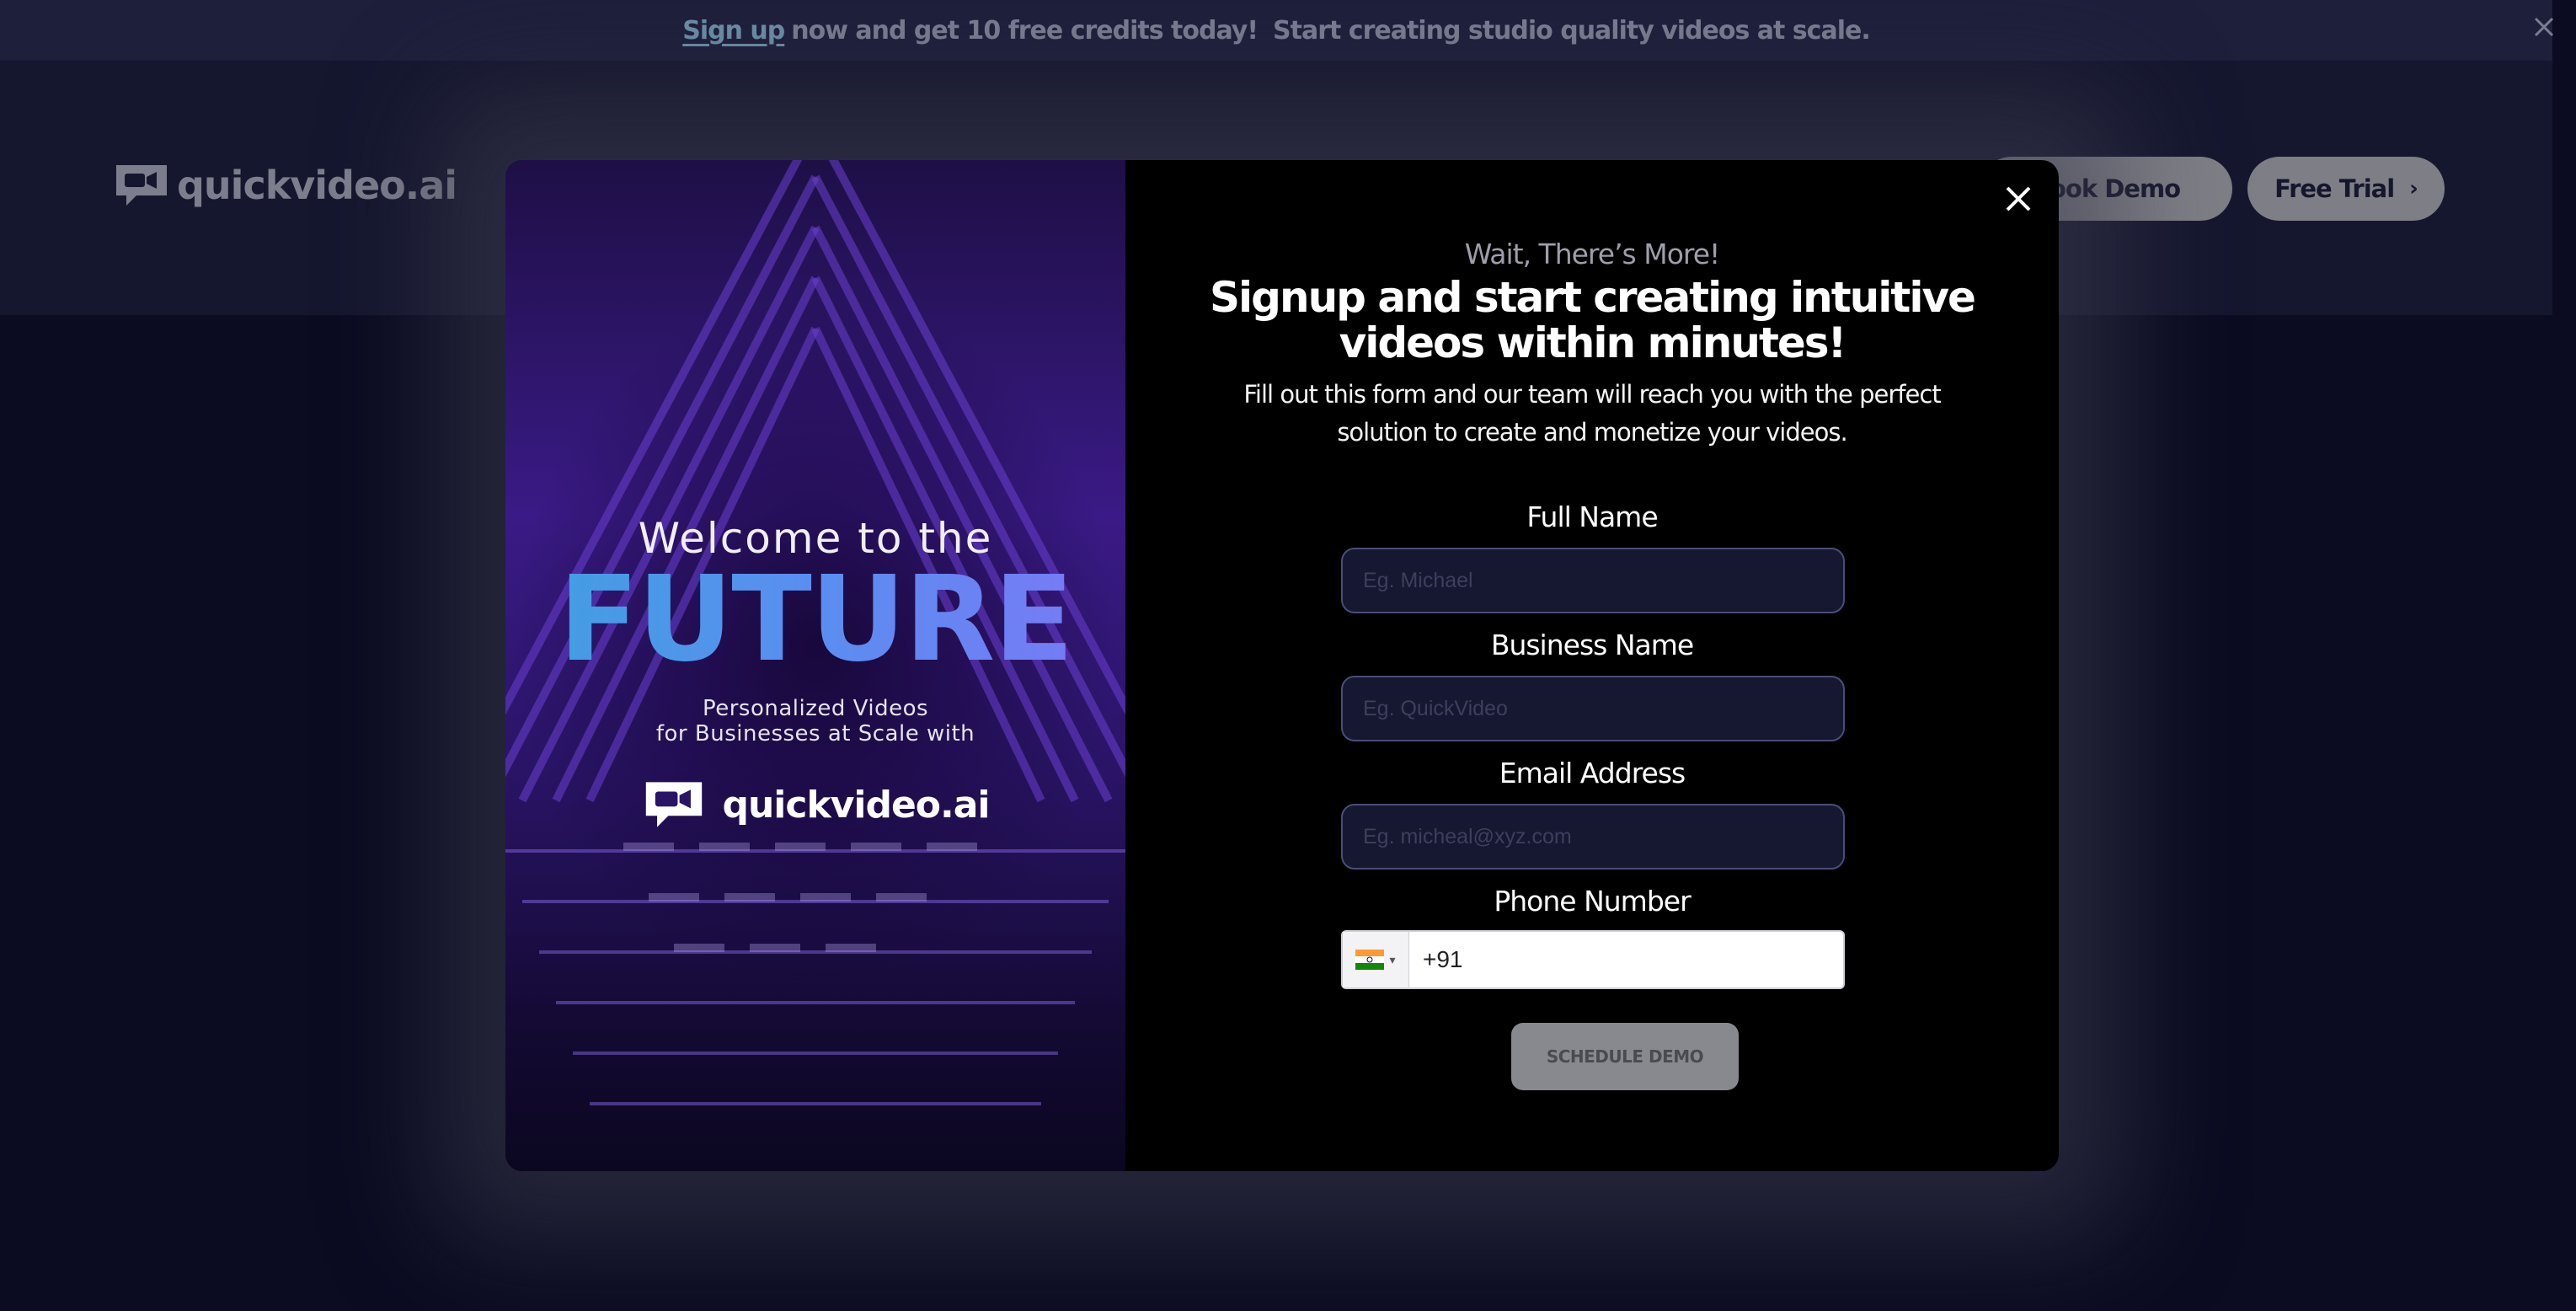  I want to click on phone-field: ▾, so click(1593, 959).